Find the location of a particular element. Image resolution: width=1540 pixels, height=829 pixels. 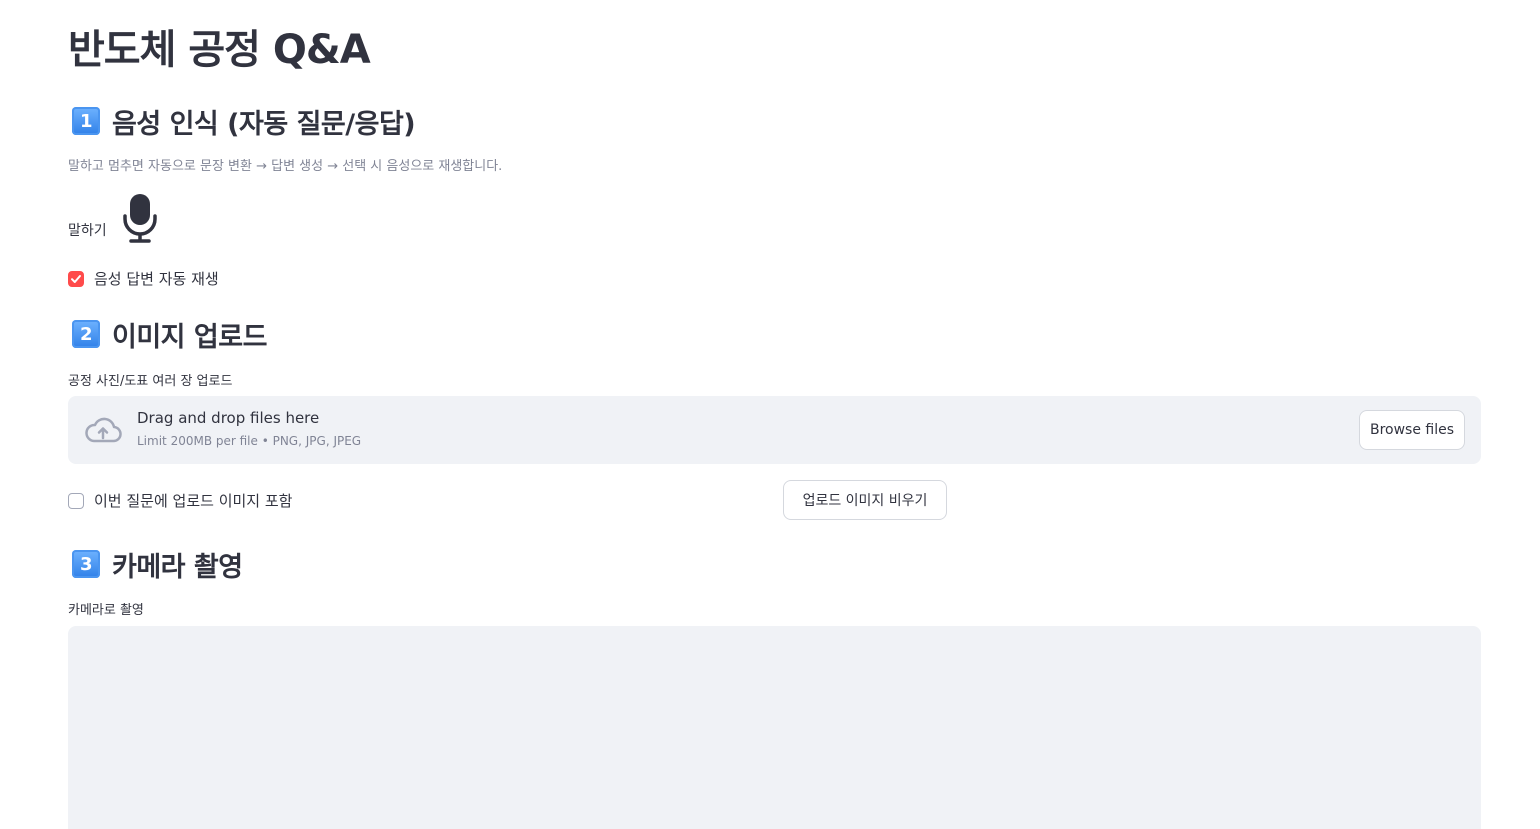

checkbox-checked-icon is located at coordinates (76, 278).